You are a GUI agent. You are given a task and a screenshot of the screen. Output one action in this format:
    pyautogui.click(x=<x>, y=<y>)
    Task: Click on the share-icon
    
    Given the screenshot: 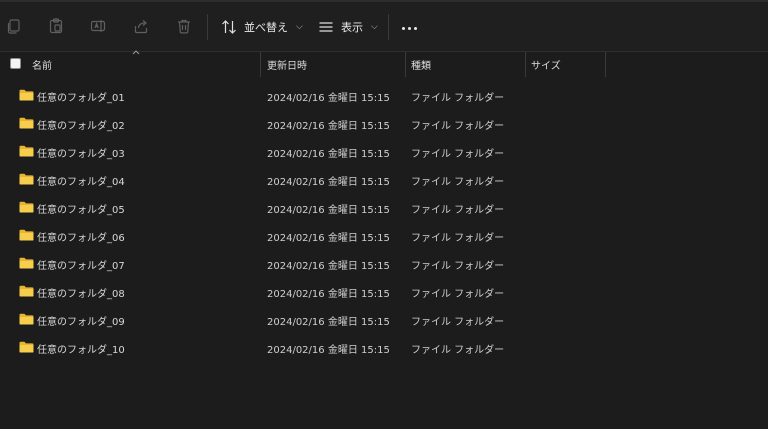 What is the action you would take?
    pyautogui.click(x=141, y=26)
    